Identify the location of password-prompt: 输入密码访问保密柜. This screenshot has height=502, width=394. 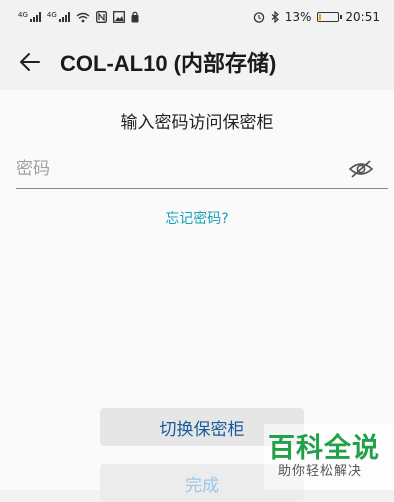
(197, 123).